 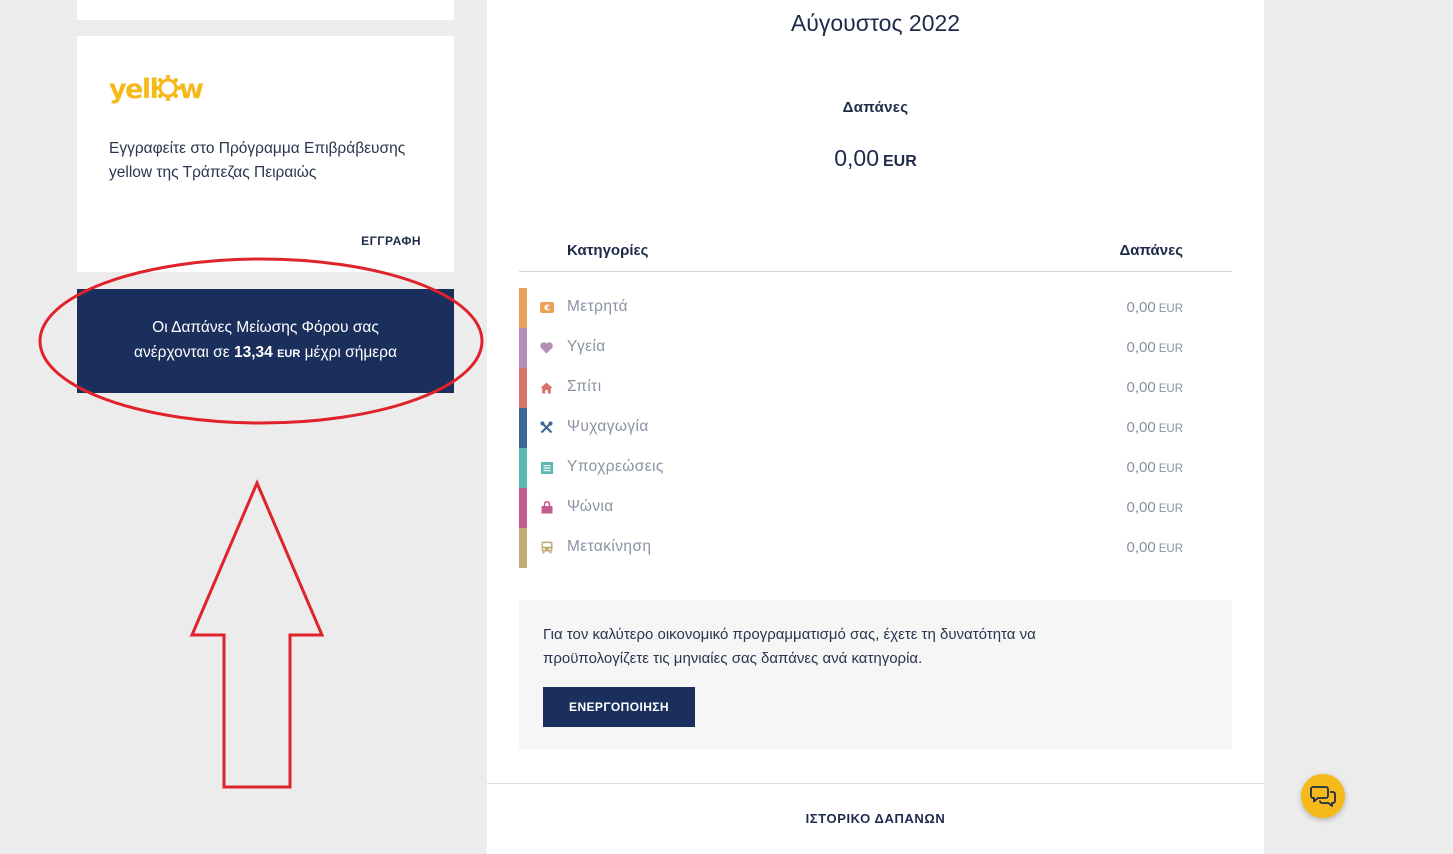 I want to click on month-title: Αύγουστος 2022, so click(x=875, y=23).